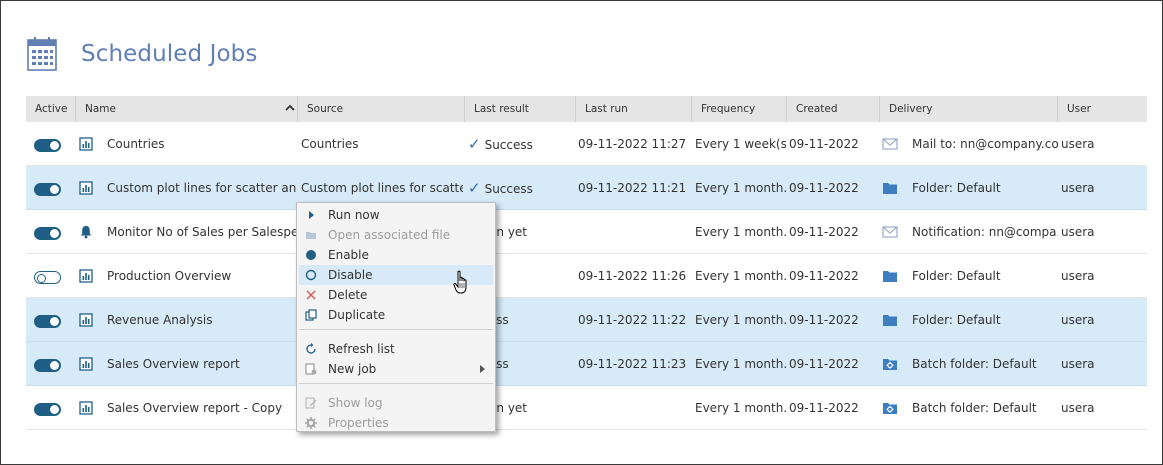  I want to click on job-last-run: 09-11-2022 11:26, so click(632, 276).